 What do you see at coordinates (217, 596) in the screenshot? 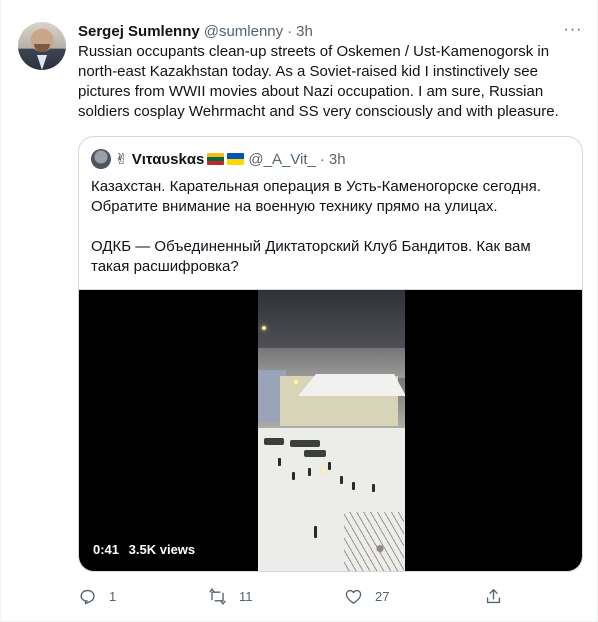
I see `retweet-icon` at bounding box center [217, 596].